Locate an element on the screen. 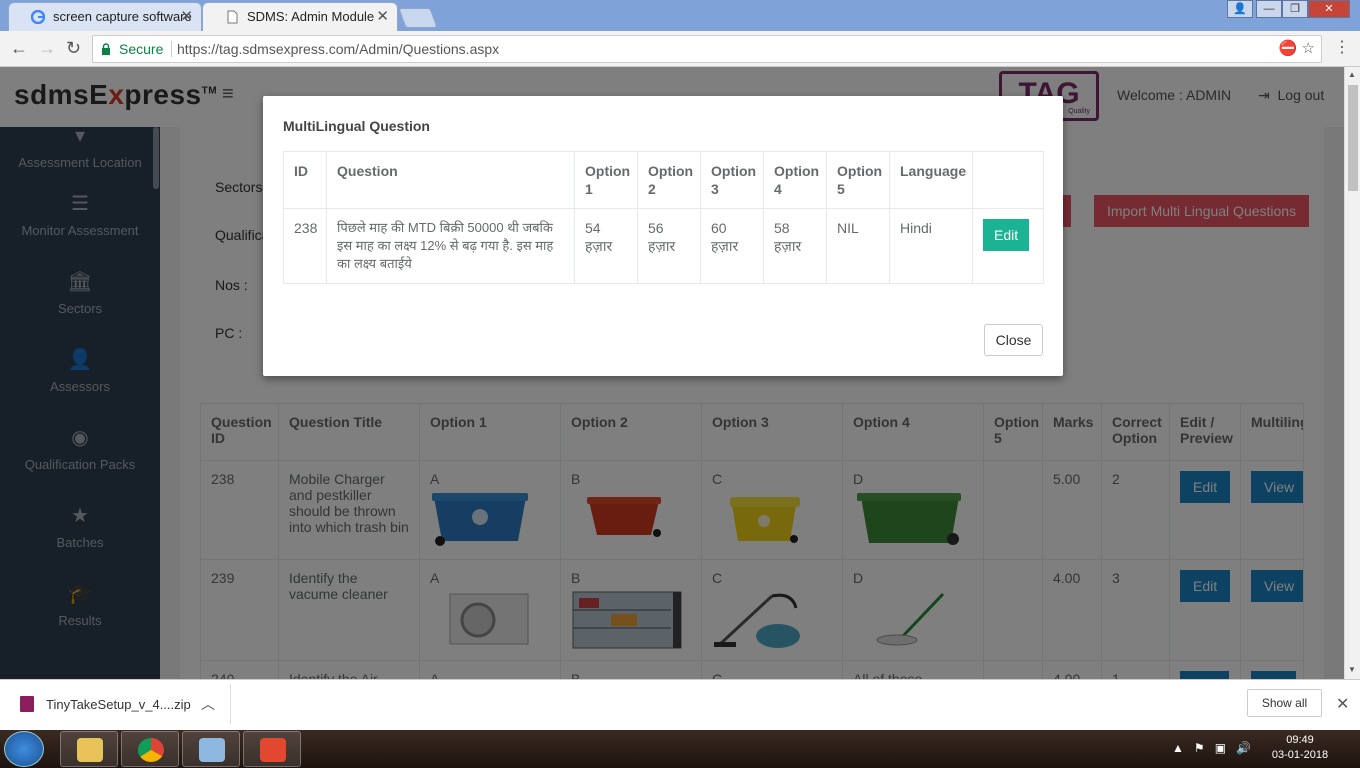 This screenshot has height=768, width=1360. download-separator is located at coordinates (230, 704).